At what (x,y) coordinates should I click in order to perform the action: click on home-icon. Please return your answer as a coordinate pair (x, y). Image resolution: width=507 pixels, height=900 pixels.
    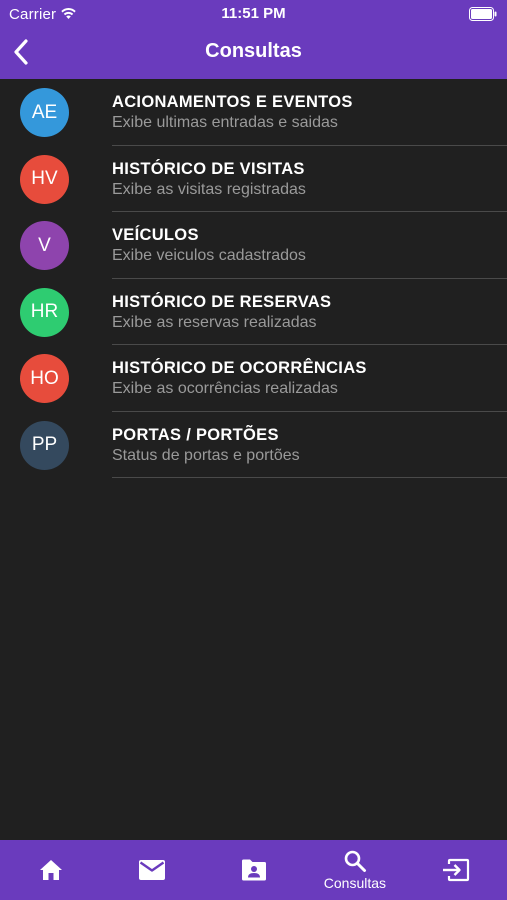
    Looking at the image, I should click on (50, 870).